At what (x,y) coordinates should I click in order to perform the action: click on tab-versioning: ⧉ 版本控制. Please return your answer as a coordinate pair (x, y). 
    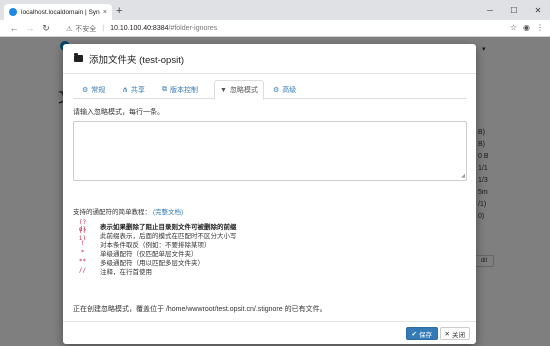
    Looking at the image, I should click on (180, 89).